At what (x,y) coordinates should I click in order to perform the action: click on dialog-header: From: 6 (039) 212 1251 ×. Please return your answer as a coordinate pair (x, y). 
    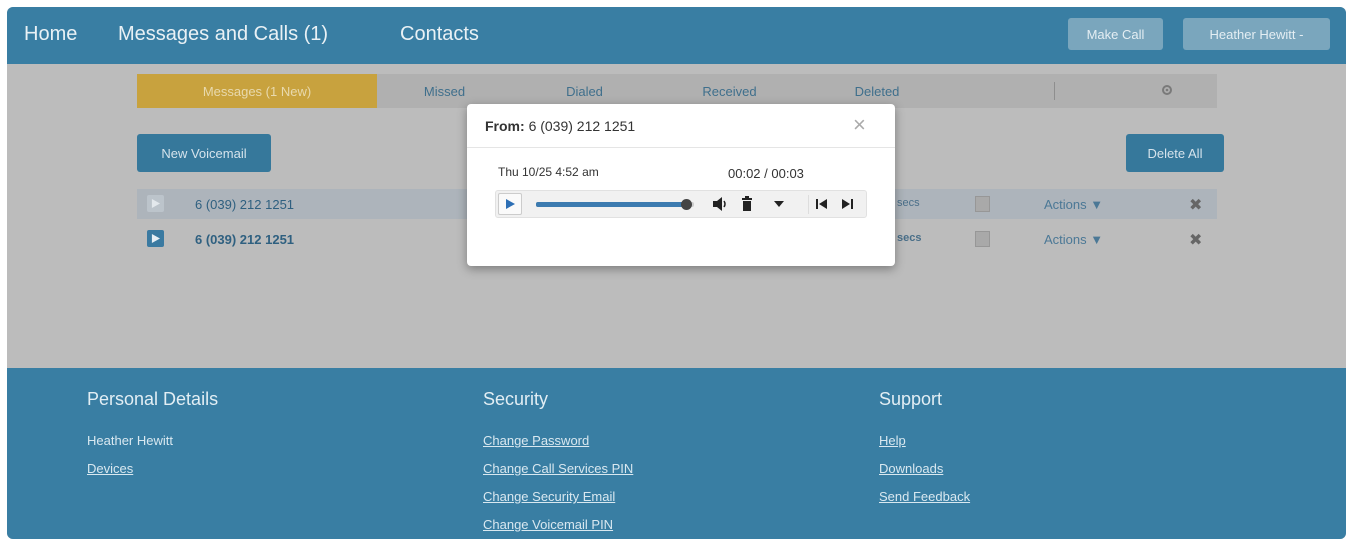
    Looking at the image, I should click on (681, 126).